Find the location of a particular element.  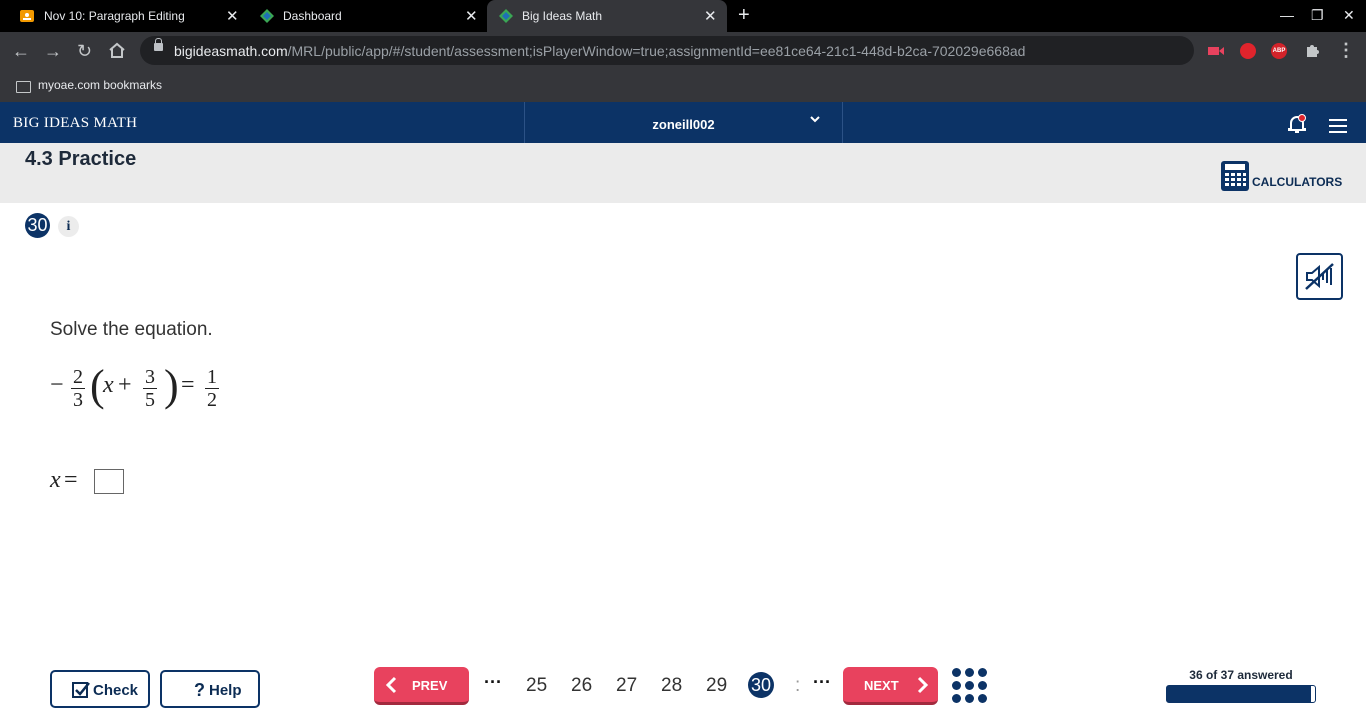

app-header: BIG IDEAS MATH zoneill002 is located at coordinates (683, 122).